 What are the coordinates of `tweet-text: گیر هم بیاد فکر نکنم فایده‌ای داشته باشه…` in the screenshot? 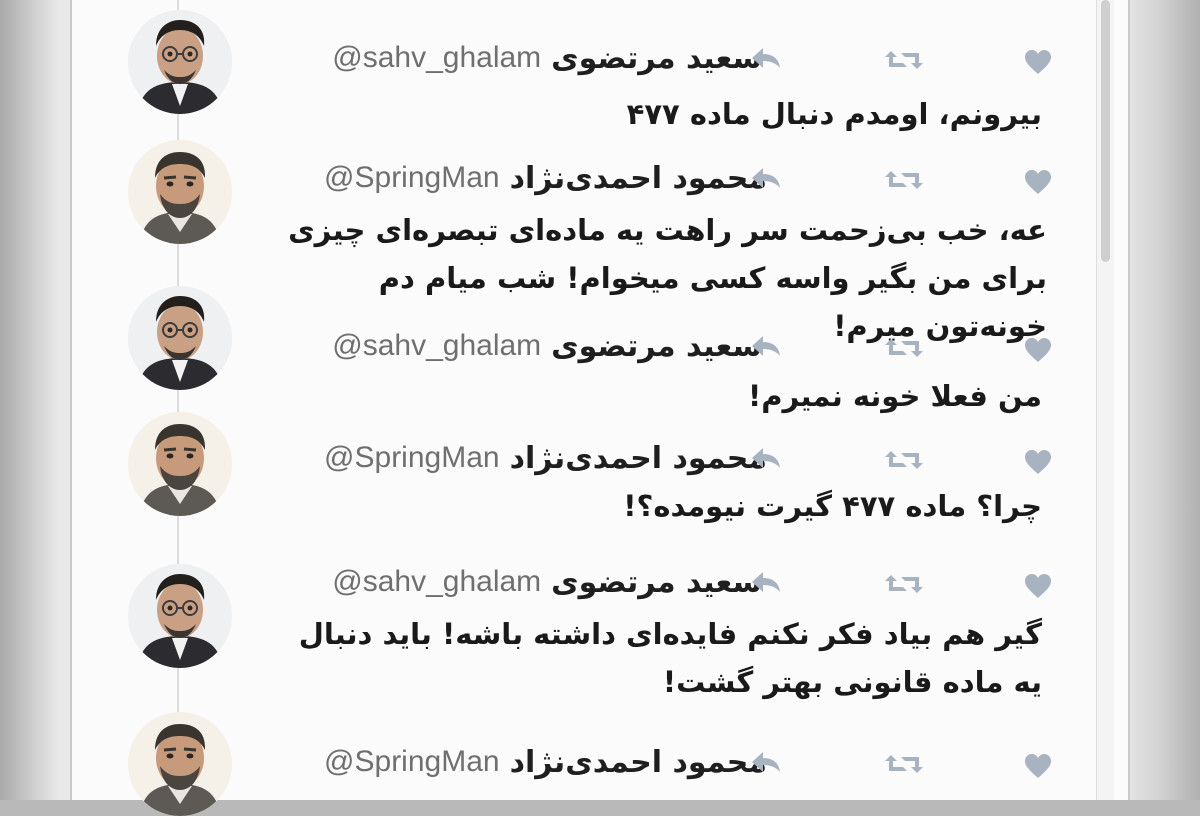 It's located at (670, 658).